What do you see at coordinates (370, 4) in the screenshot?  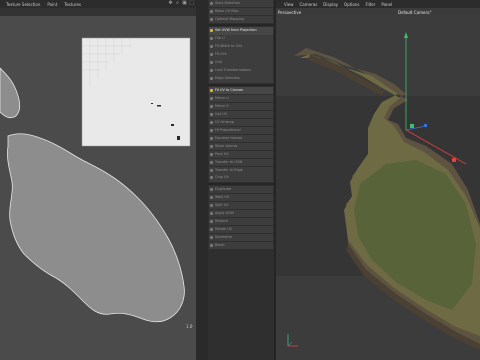 I see `viewport-menu-item: Filter` at bounding box center [370, 4].